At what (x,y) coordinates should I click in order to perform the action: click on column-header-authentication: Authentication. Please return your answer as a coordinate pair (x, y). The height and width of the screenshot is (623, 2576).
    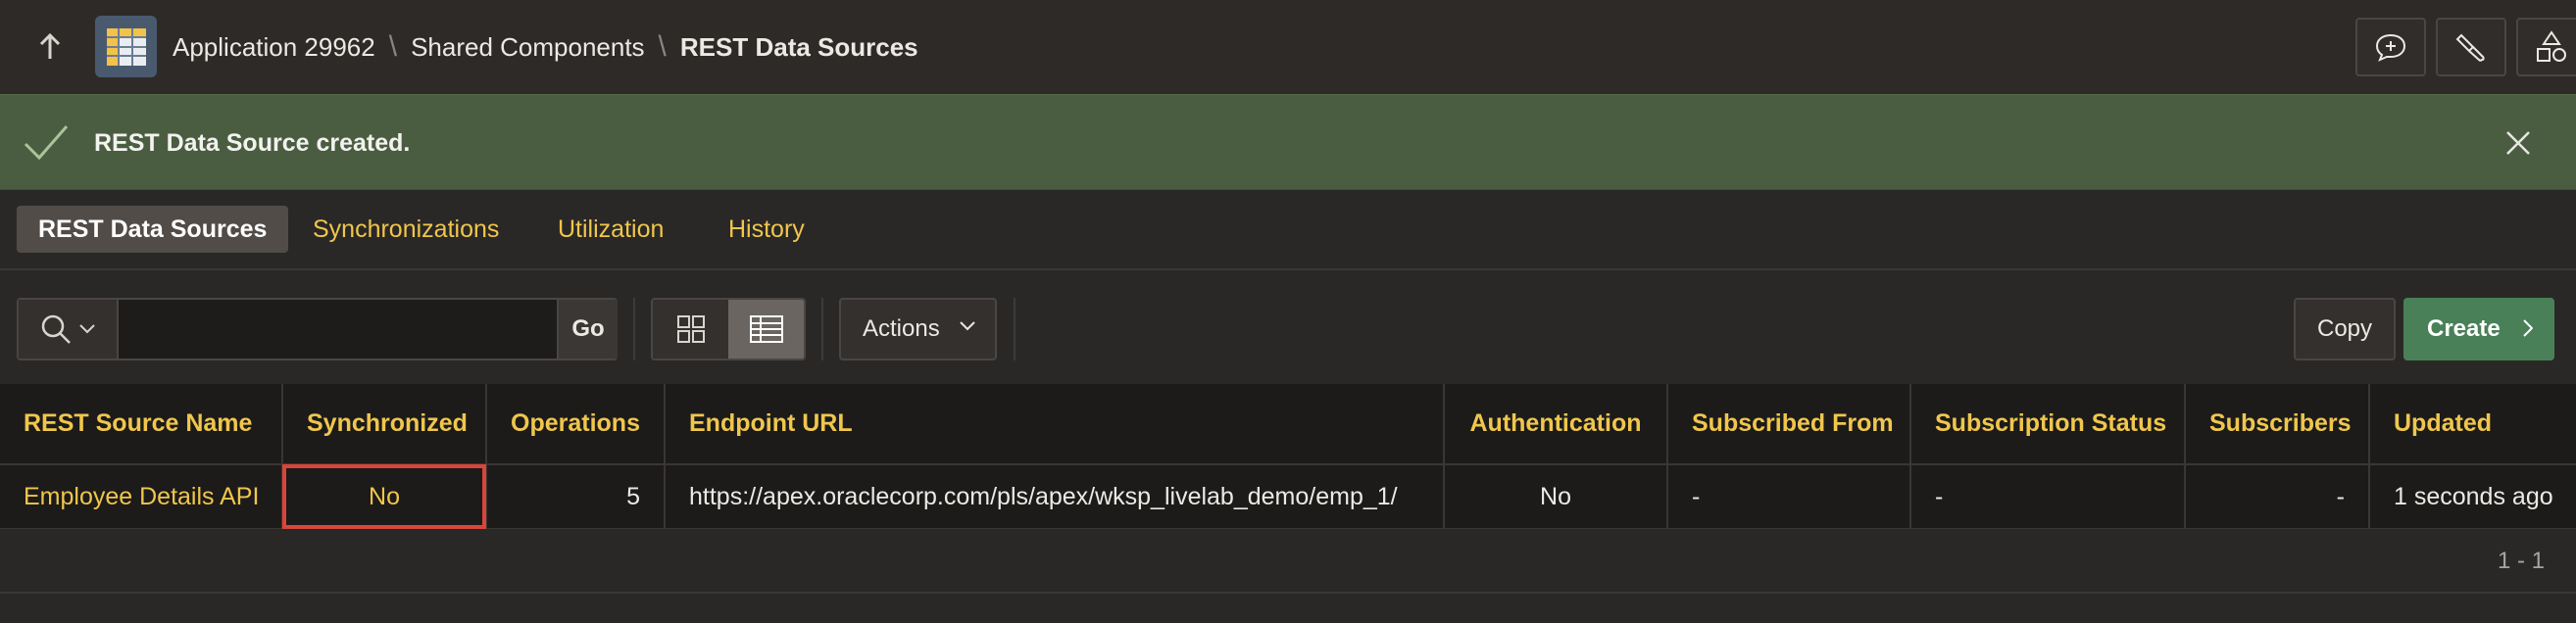
    Looking at the image, I should click on (1556, 424).